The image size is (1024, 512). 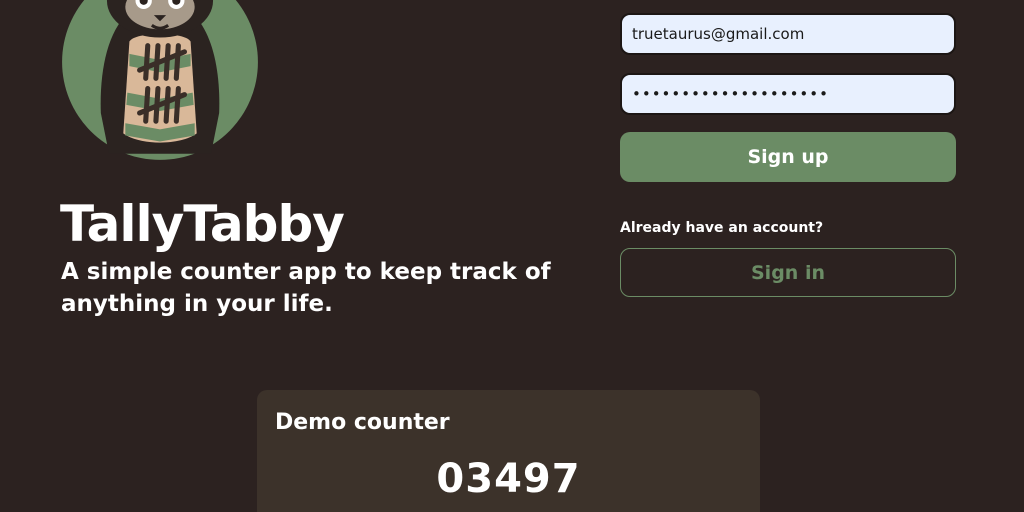 I want to click on demo-counter-card: Demo counter 03497, so click(x=508, y=451).